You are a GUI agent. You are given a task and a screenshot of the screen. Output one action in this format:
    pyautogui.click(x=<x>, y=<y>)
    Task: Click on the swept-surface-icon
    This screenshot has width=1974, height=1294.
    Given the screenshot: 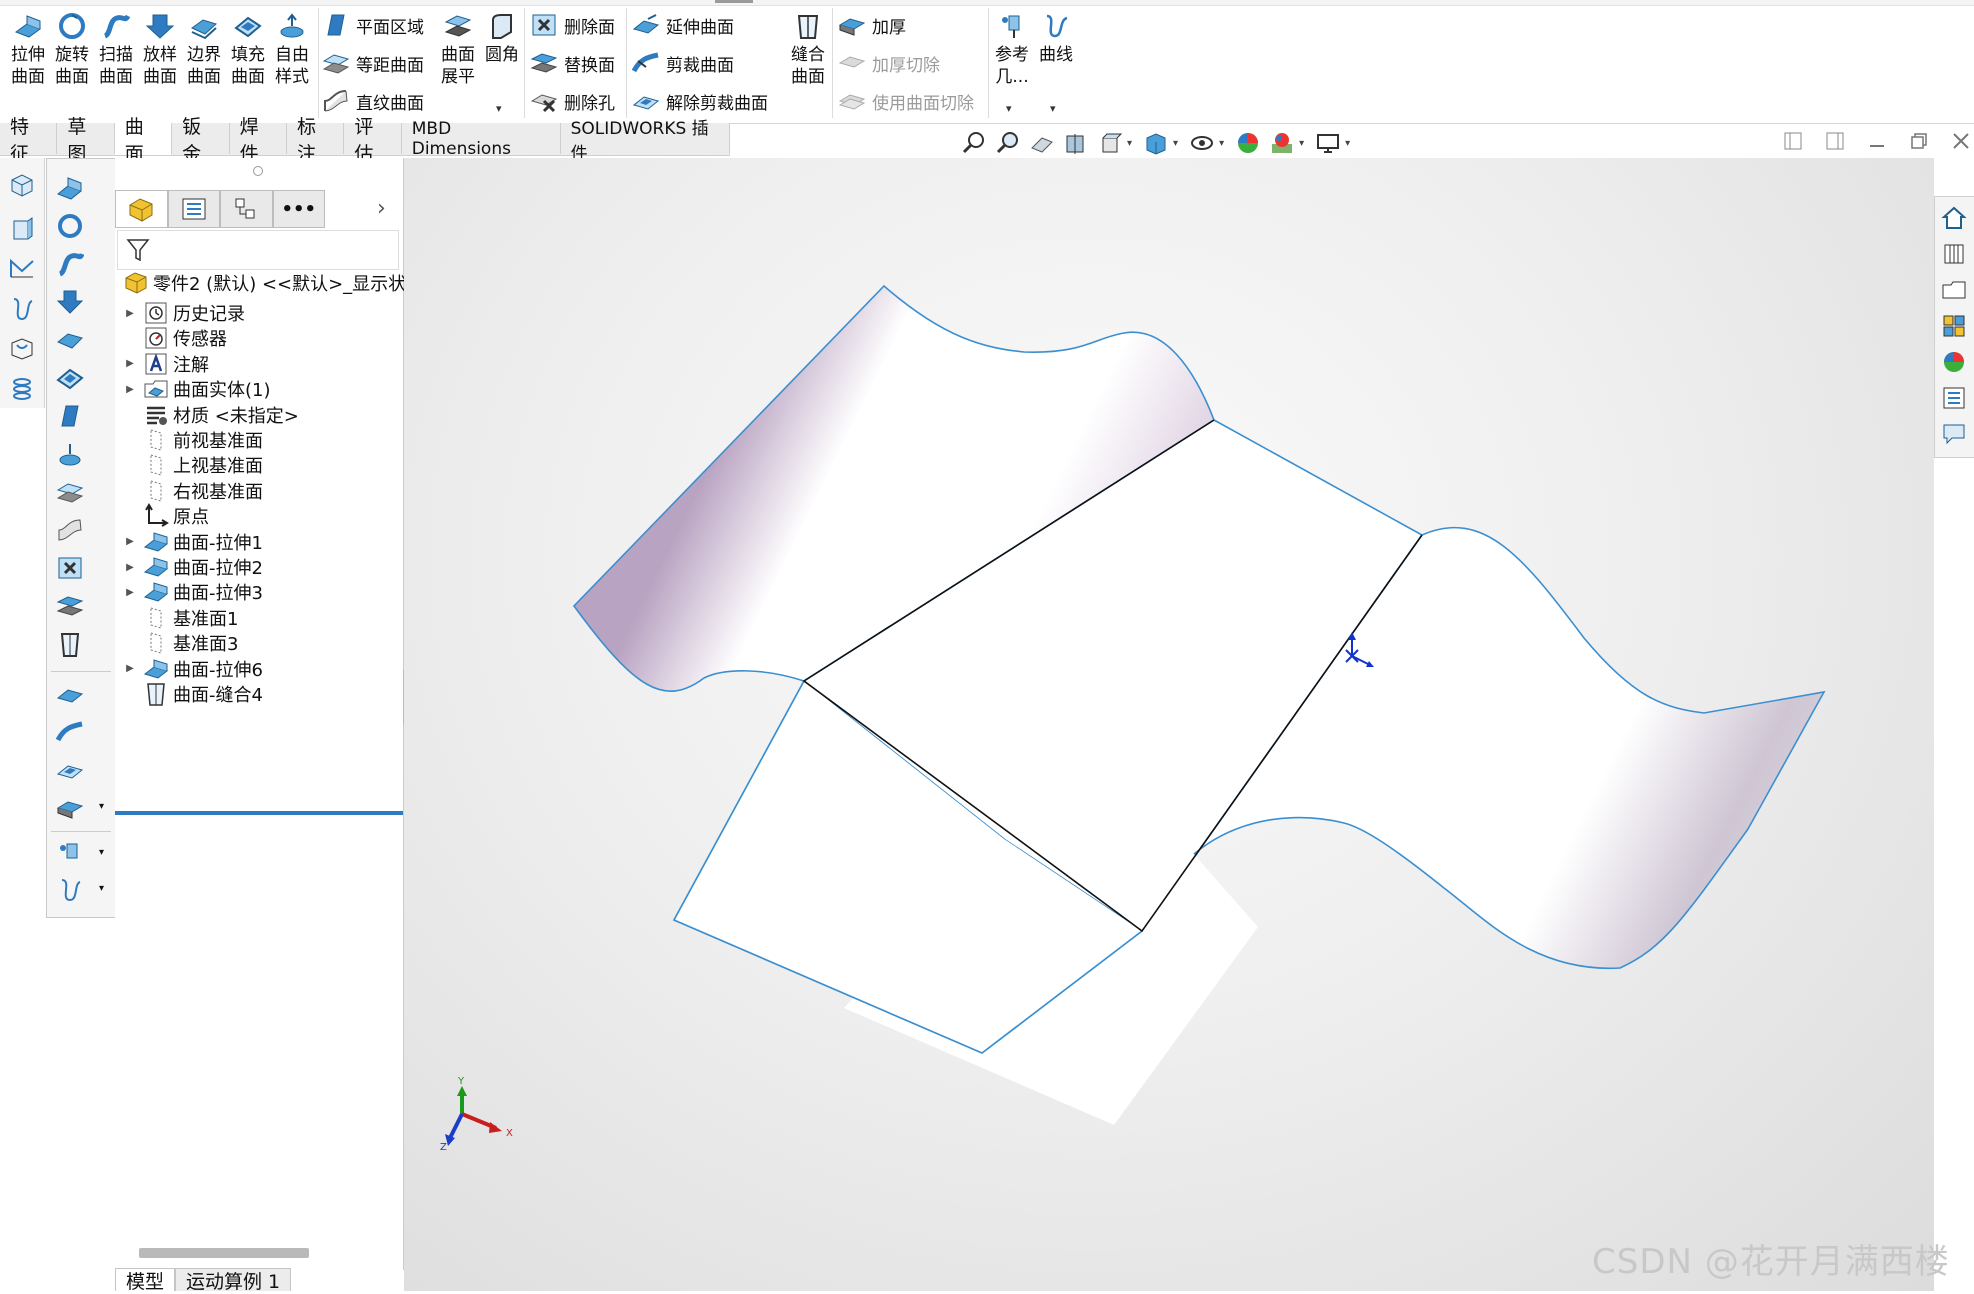 What is the action you would take?
    pyautogui.click(x=70, y=264)
    